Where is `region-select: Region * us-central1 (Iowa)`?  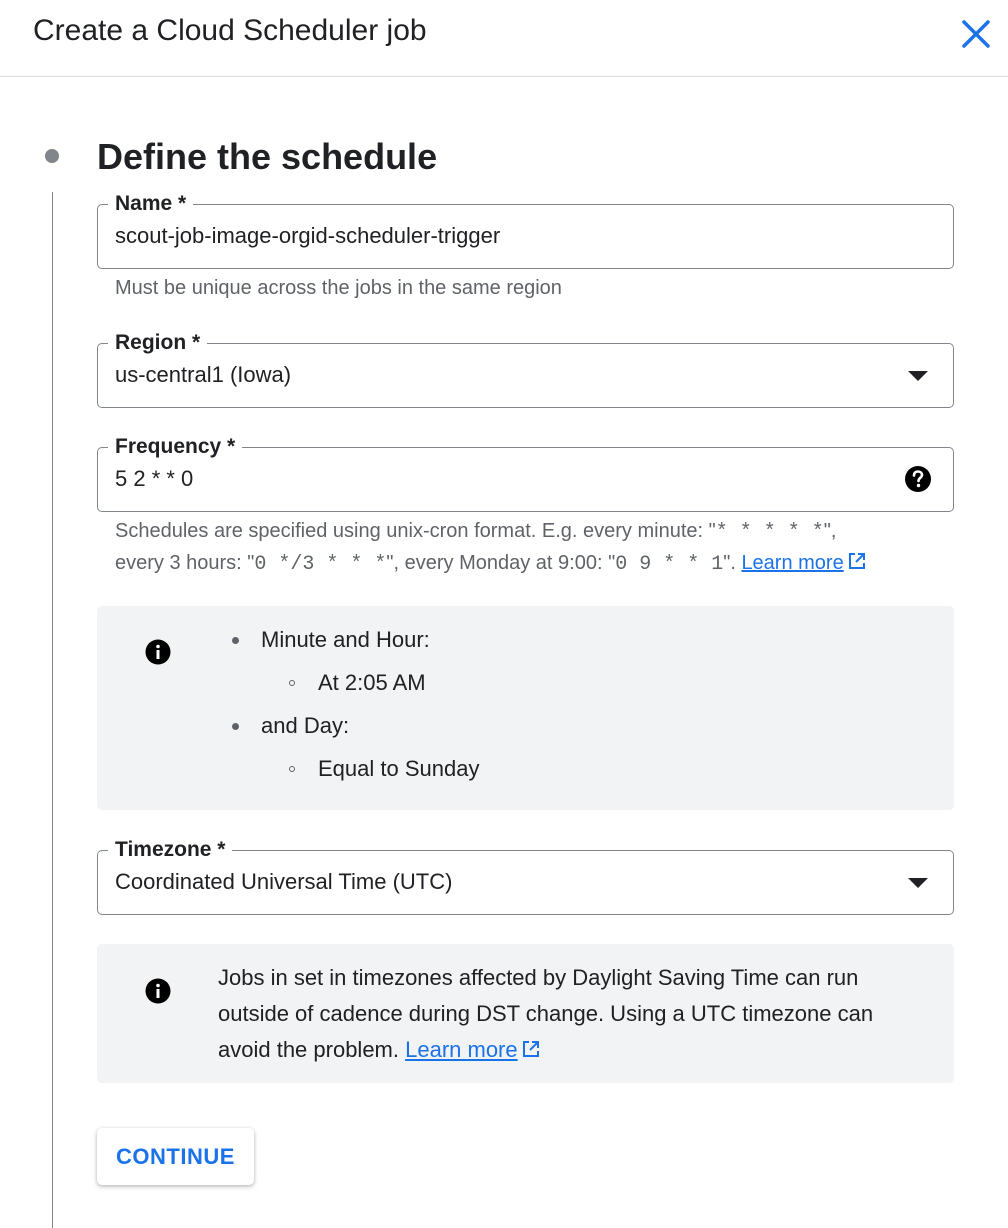 region-select: Region * us-central1 (Iowa) is located at coordinates (525, 369).